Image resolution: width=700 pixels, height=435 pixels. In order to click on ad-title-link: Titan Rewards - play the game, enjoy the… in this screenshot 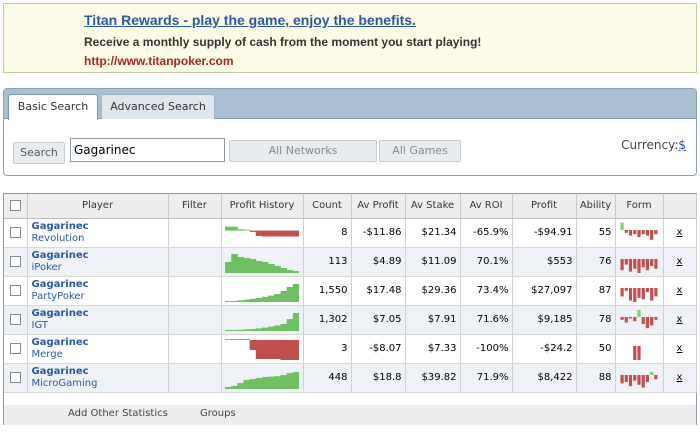, I will do `click(250, 20)`.